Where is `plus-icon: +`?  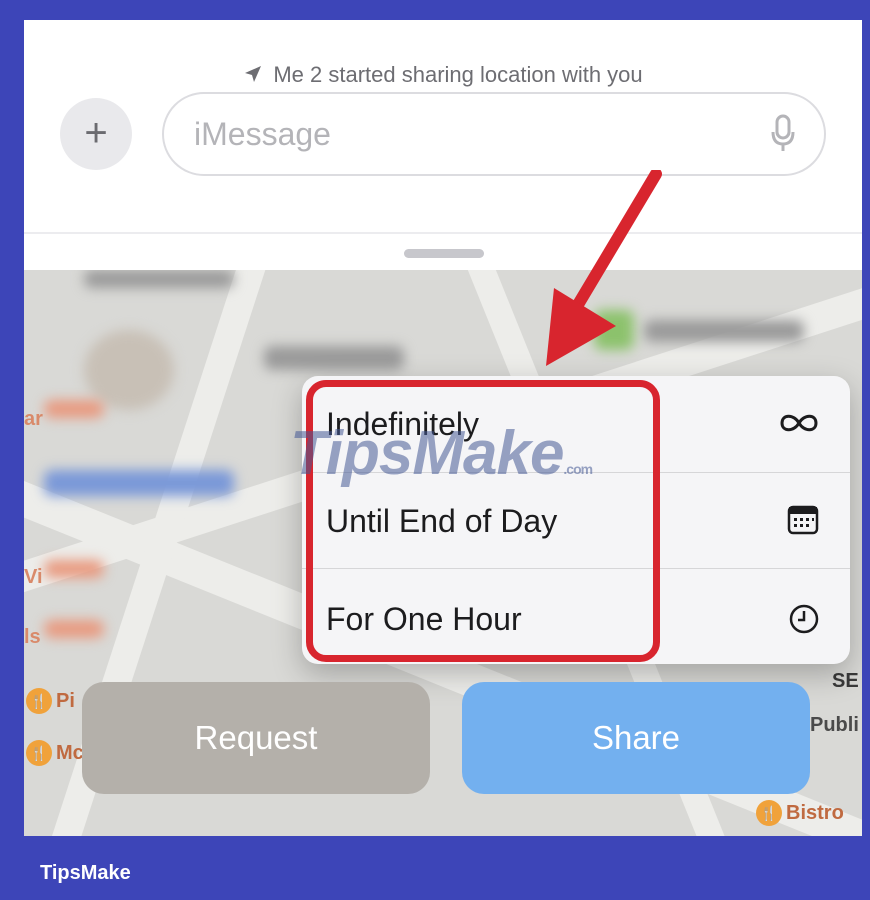 plus-icon: + is located at coordinates (96, 133).